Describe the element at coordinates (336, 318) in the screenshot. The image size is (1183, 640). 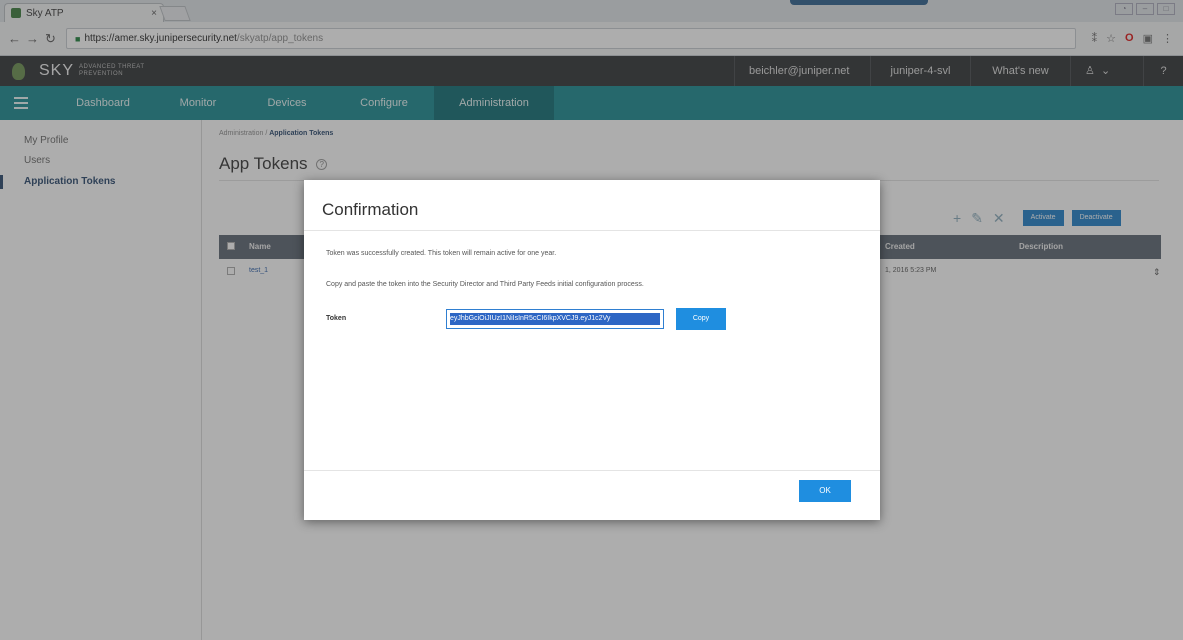
I see `token-label: Token` at that location.